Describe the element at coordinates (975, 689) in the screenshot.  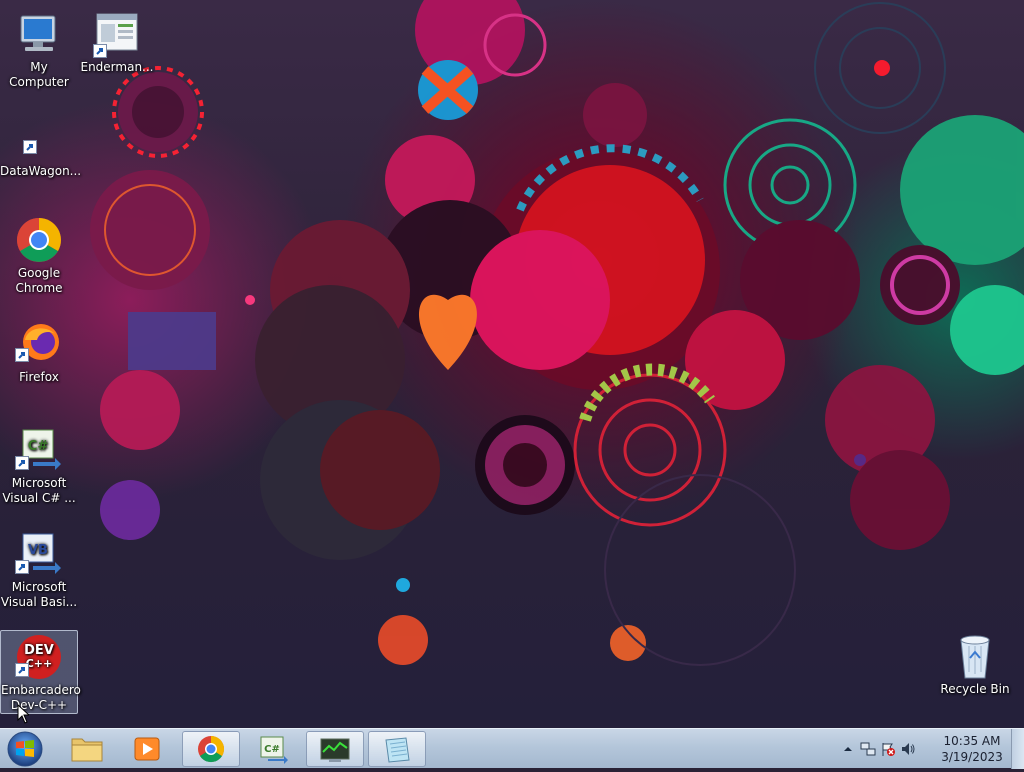
I see `icon-label: Recycle Bin` at that location.